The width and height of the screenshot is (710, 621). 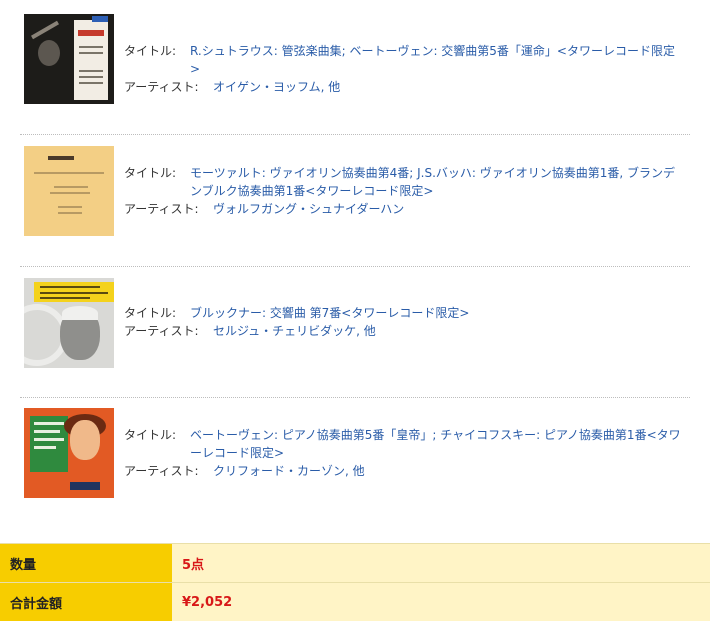 What do you see at coordinates (448, 87) in the screenshot?
I see `artist-link: オイゲン・ヨッフム, 他` at bounding box center [448, 87].